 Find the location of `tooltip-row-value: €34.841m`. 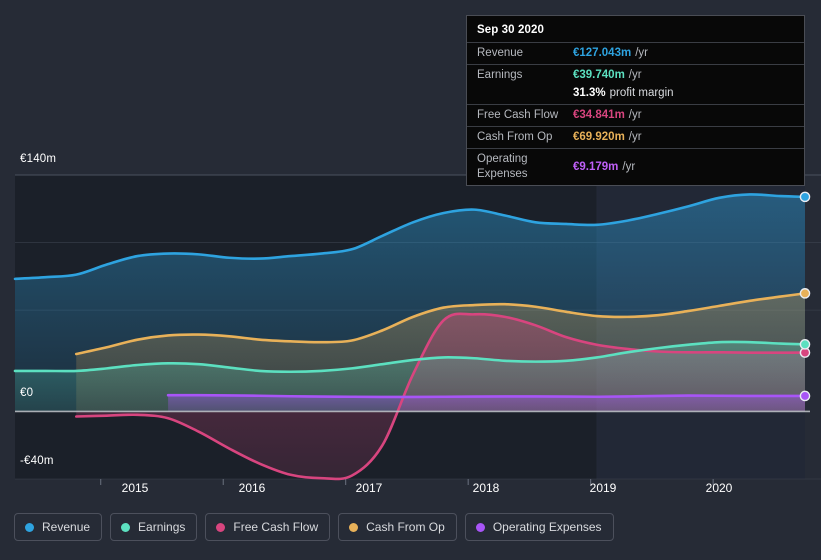

tooltip-row-value: €34.841m is located at coordinates (599, 115).